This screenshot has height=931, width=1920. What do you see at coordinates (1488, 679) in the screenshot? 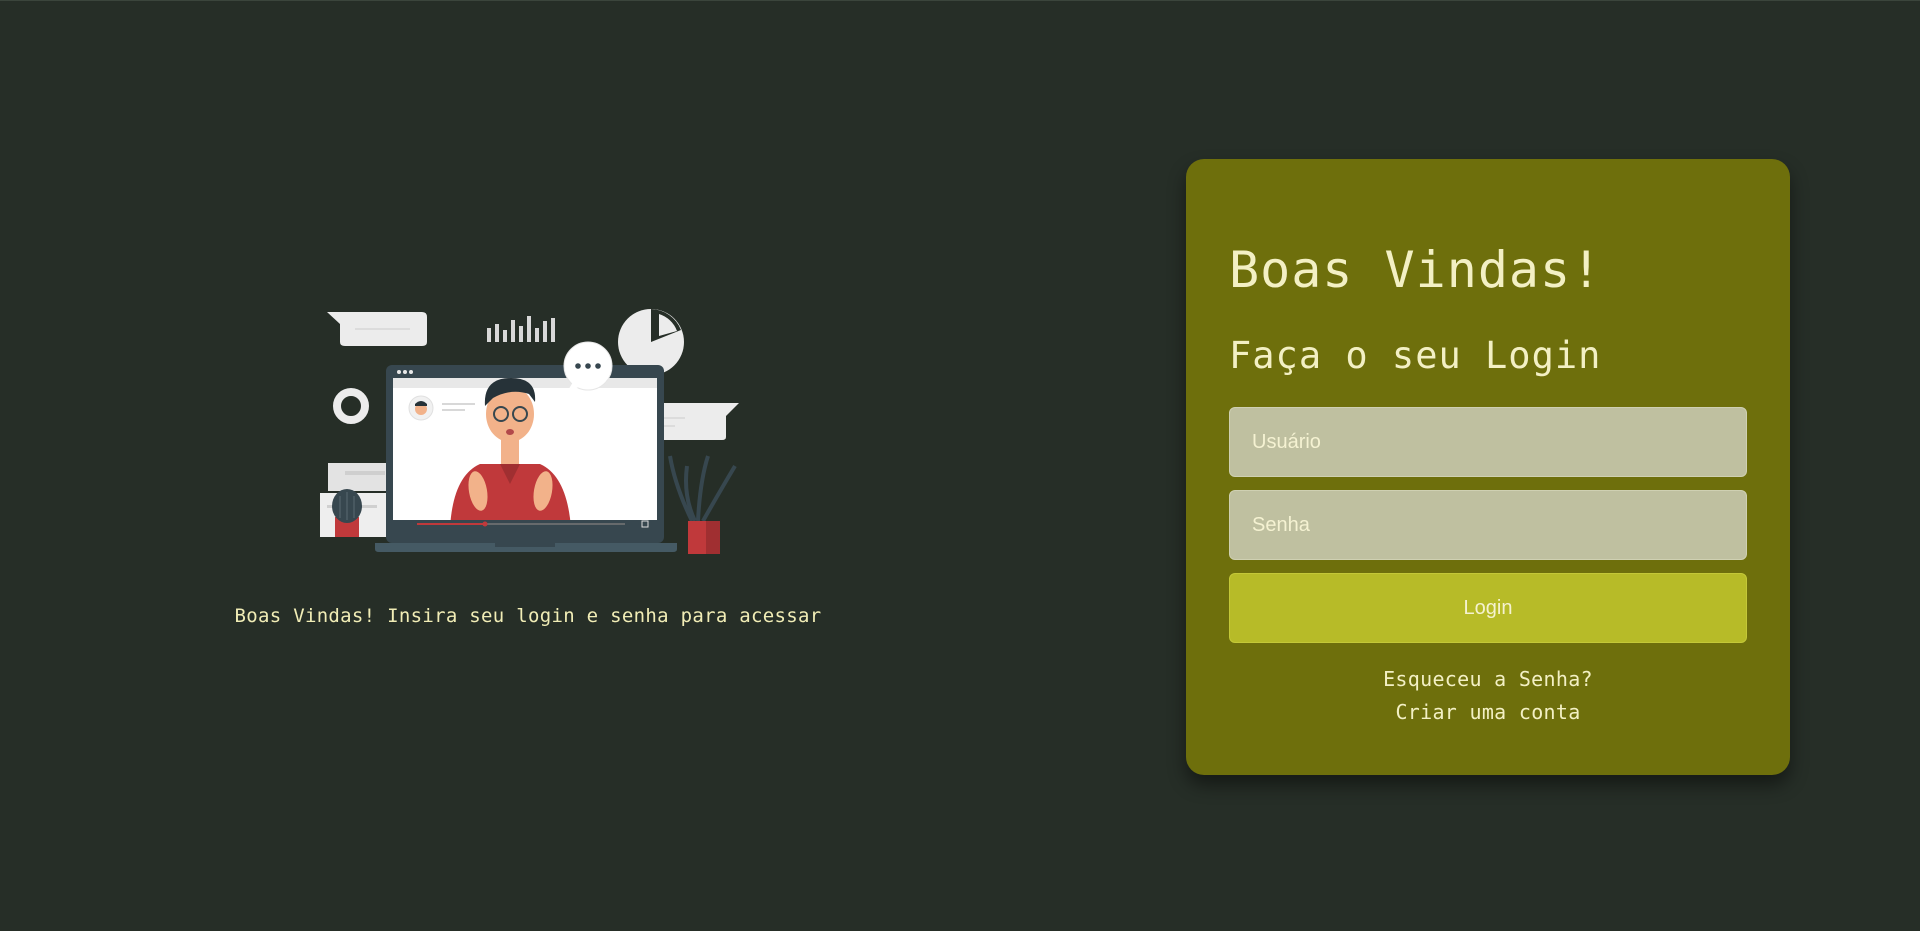
I see `forgot-password-link: Esqueceu a Senha?` at bounding box center [1488, 679].